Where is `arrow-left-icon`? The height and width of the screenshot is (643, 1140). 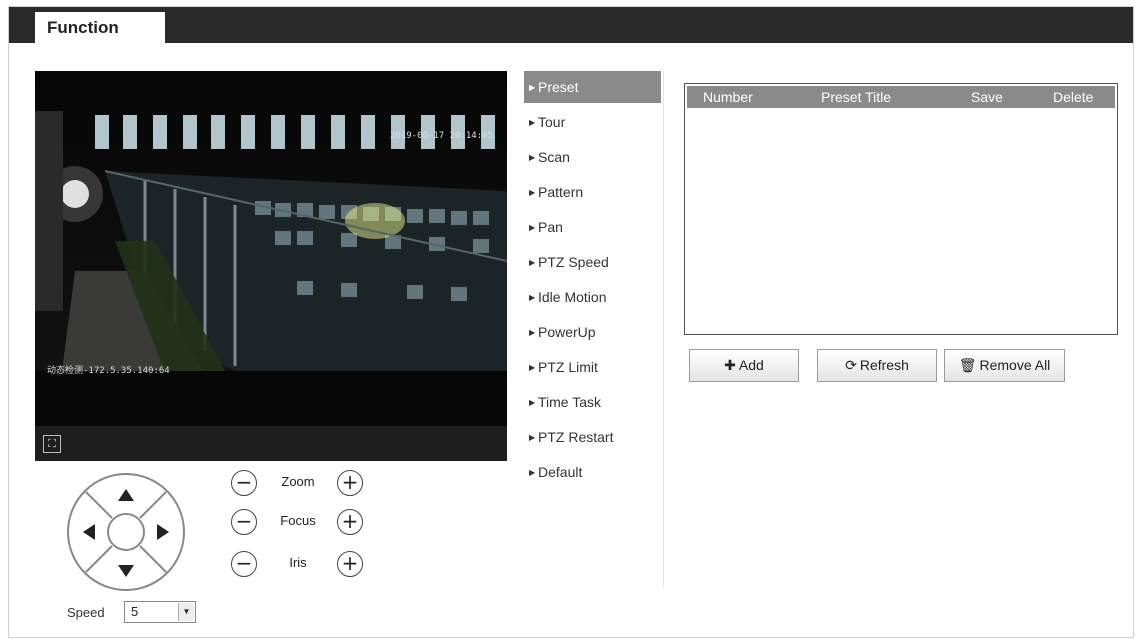
arrow-left-icon is located at coordinates (89, 532).